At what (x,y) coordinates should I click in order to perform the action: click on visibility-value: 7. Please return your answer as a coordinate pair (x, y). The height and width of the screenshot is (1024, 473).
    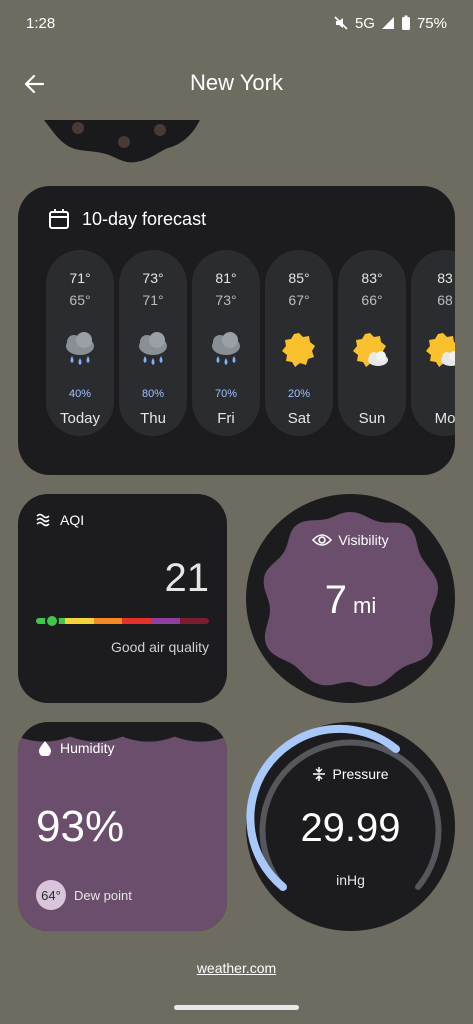
    Looking at the image, I should click on (336, 600).